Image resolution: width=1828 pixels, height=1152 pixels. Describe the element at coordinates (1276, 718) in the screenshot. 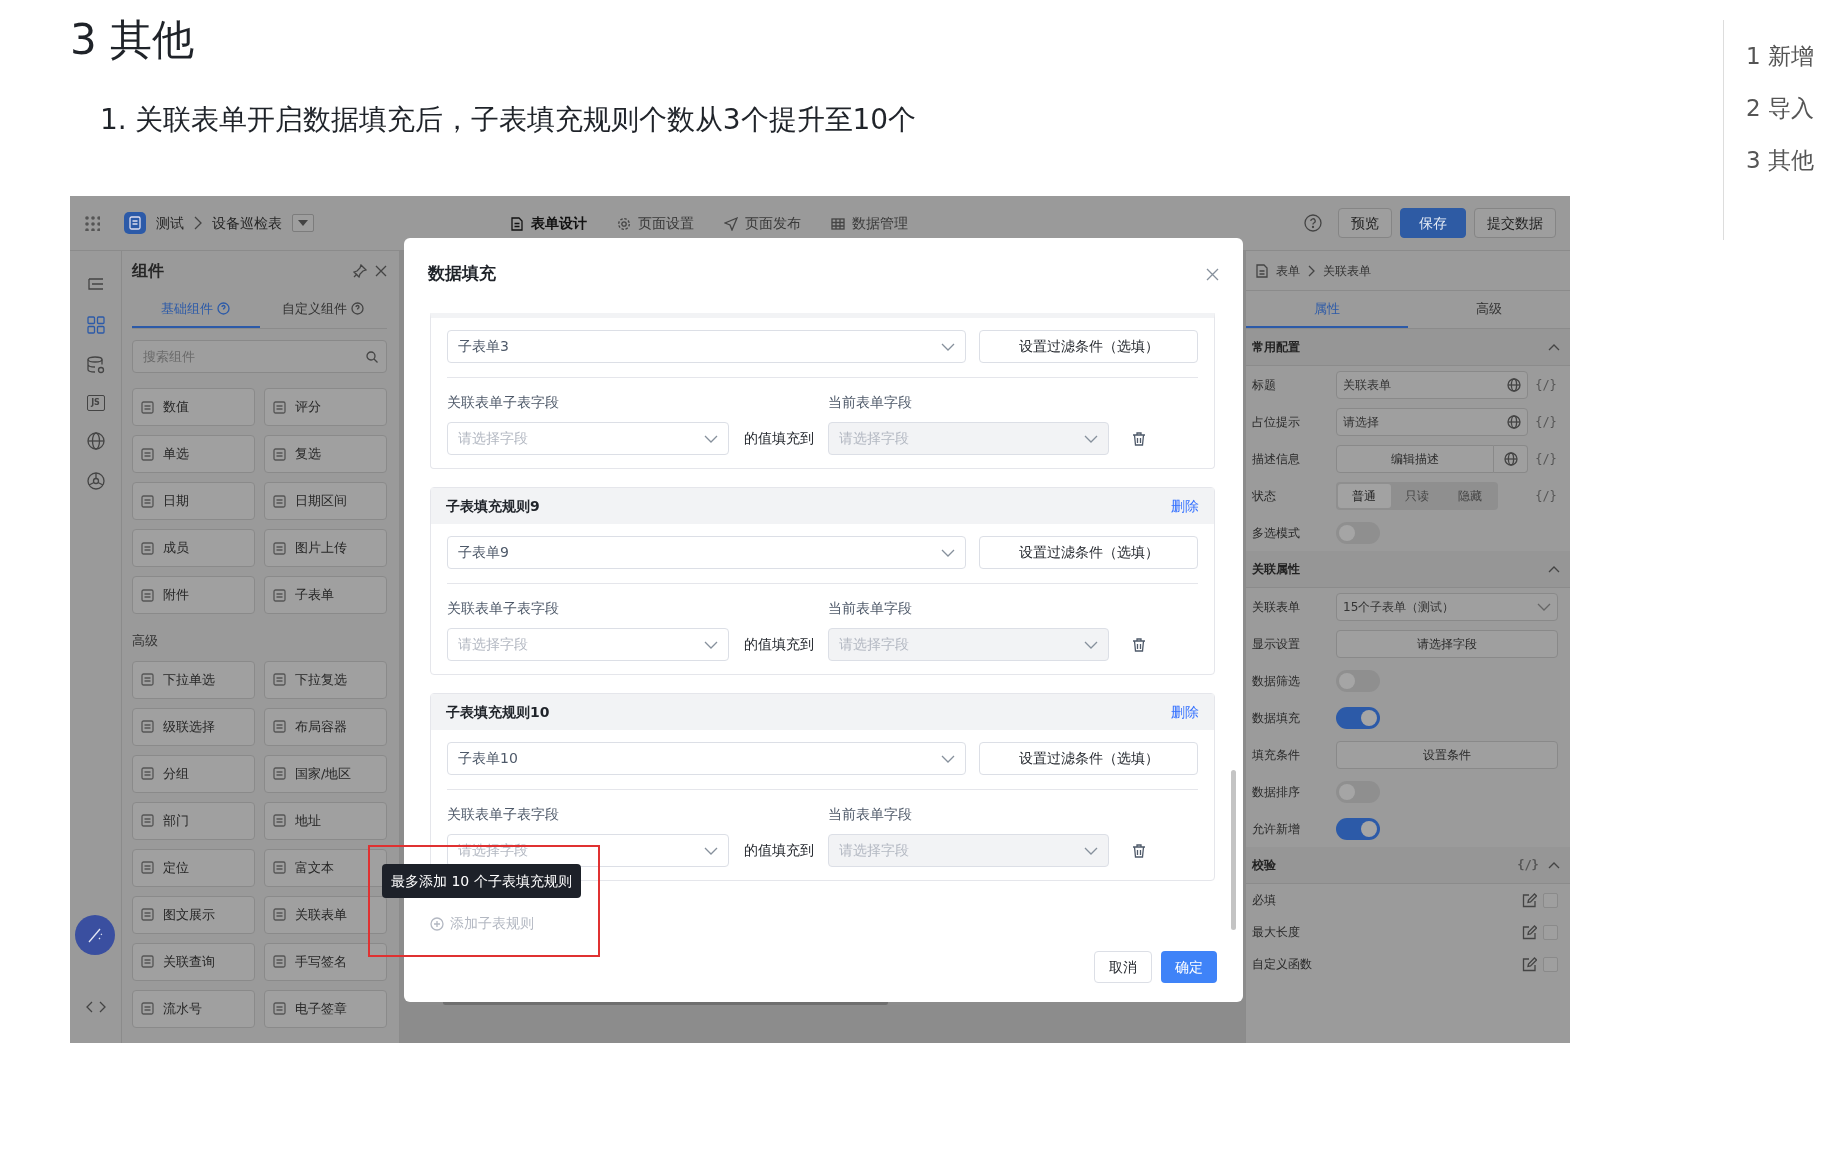

I see `field-label: 数据填充` at that location.